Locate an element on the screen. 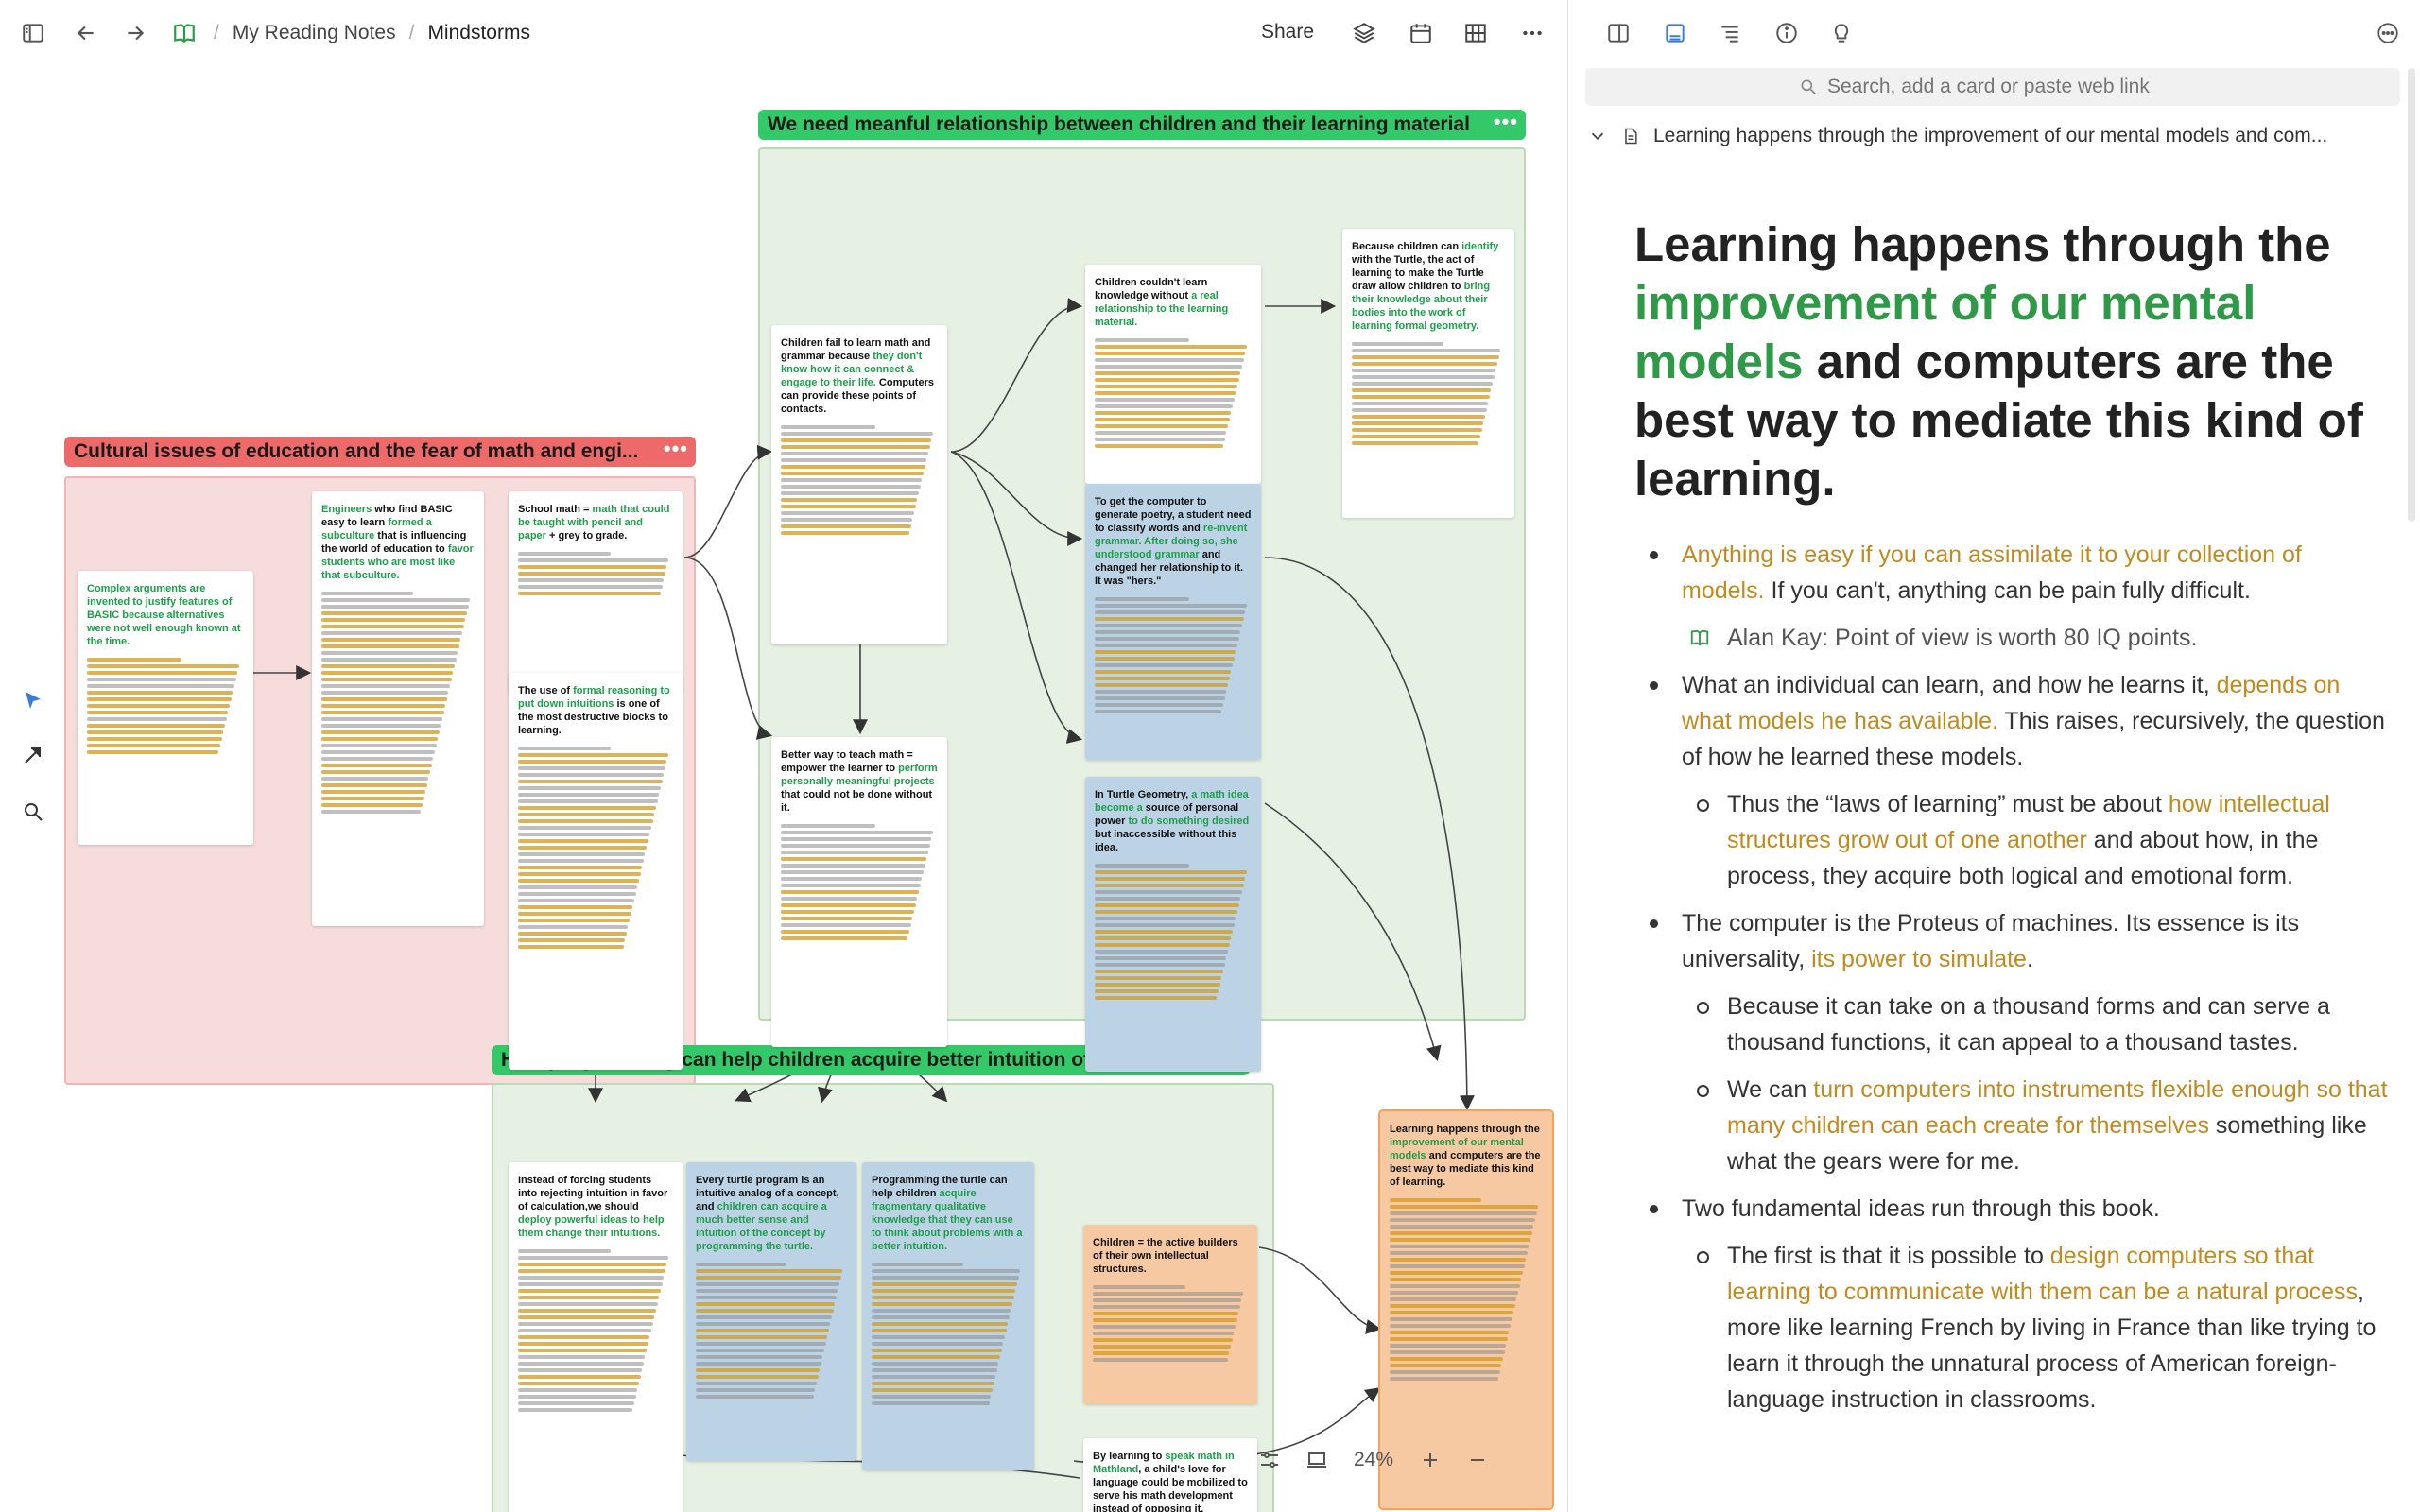 The width and height of the screenshot is (2420, 1512). search-bar is located at coordinates (1993, 87).